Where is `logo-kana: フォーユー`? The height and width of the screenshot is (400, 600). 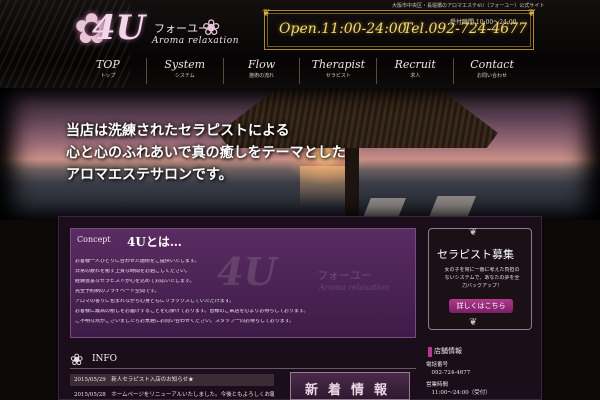 logo-kana: フォーユー is located at coordinates (181, 28).